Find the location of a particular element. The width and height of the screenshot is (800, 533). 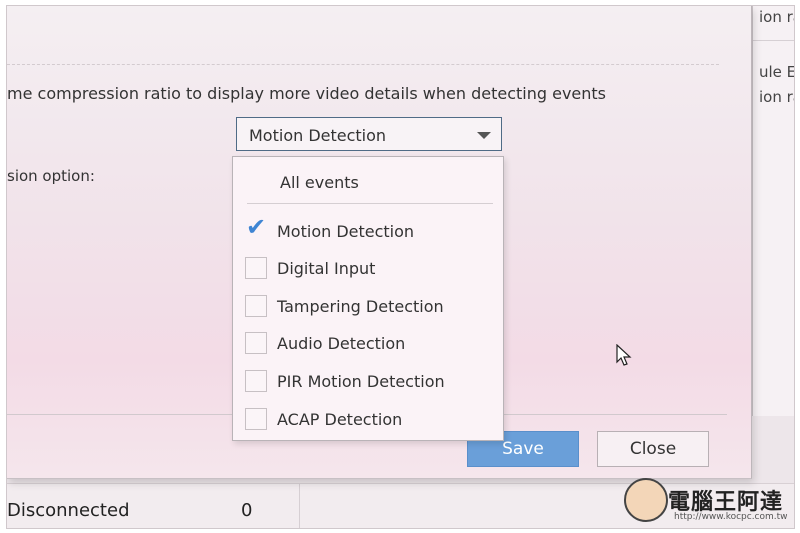

mascot-logo-icon is located at coordinates (646, 500).